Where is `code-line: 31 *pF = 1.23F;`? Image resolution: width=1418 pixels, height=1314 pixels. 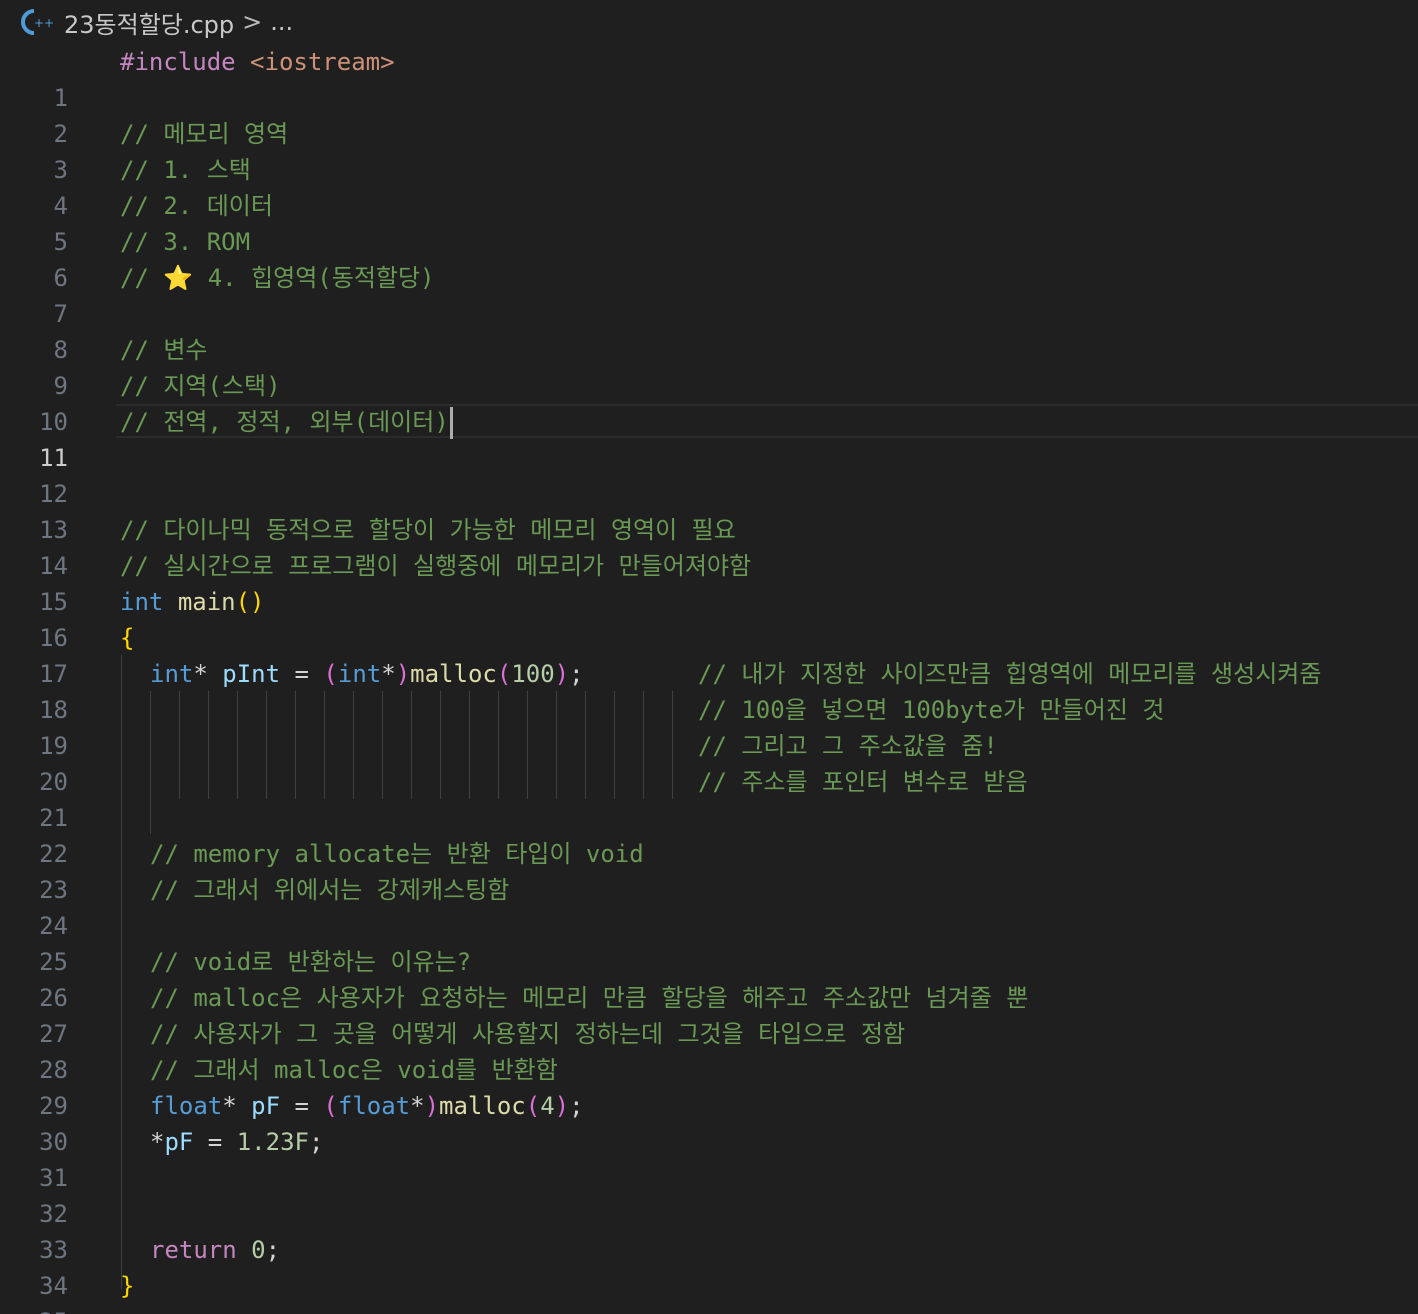 code-line: 31 *pF = 1.23F; is located at coordinates (709, 1158).